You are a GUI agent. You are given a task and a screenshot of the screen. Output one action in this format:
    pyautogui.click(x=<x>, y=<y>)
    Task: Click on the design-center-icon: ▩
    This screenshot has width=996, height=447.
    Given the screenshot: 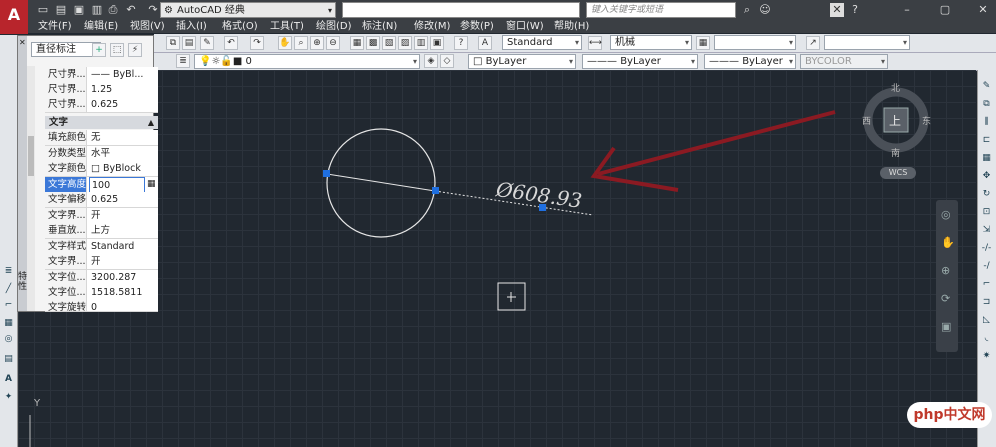 What is the action you would take?
    pyautogui.click(x=373, y=43)
    